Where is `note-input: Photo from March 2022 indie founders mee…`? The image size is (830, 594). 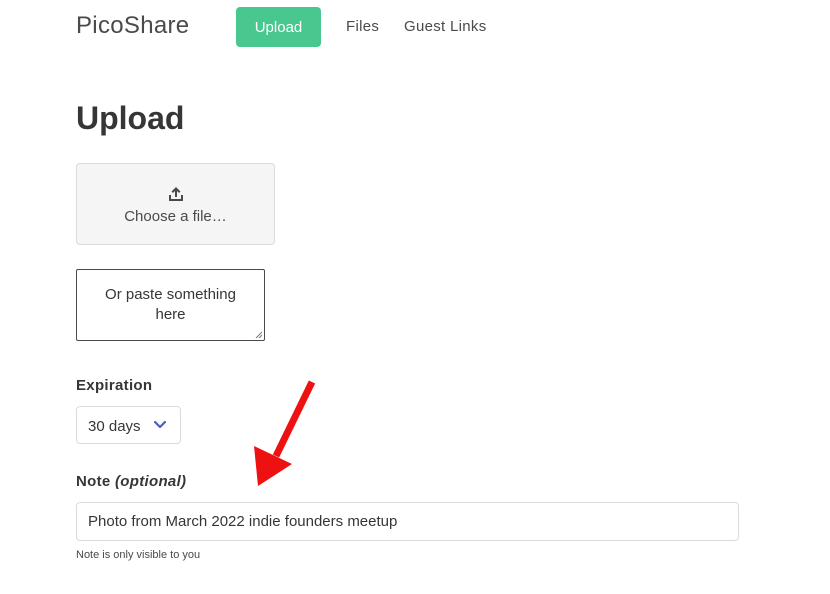 note-input: Photo from March 2022 indie founders mee… is located at coordinates (407, 521).